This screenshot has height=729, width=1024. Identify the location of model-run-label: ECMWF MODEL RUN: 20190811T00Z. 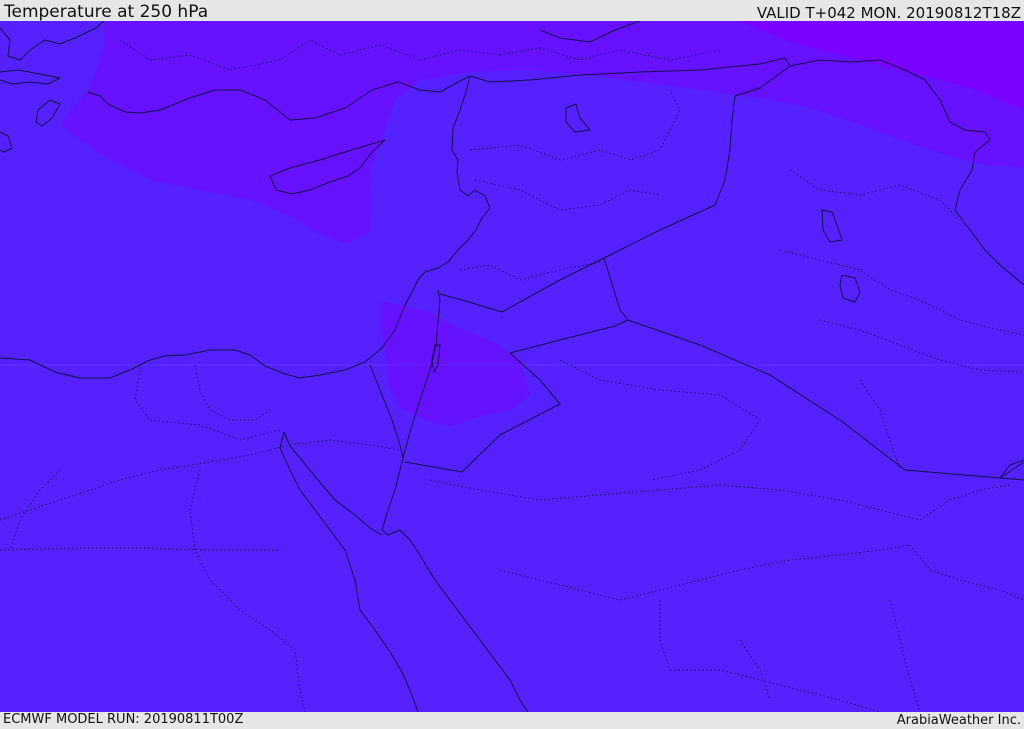
(123, 719).